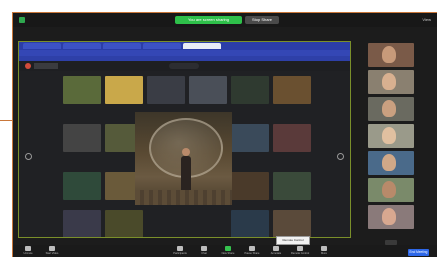 The height and width of the screenshot is (257, 437). I want to click on orange-guide-line-tick, so click(6, 120).